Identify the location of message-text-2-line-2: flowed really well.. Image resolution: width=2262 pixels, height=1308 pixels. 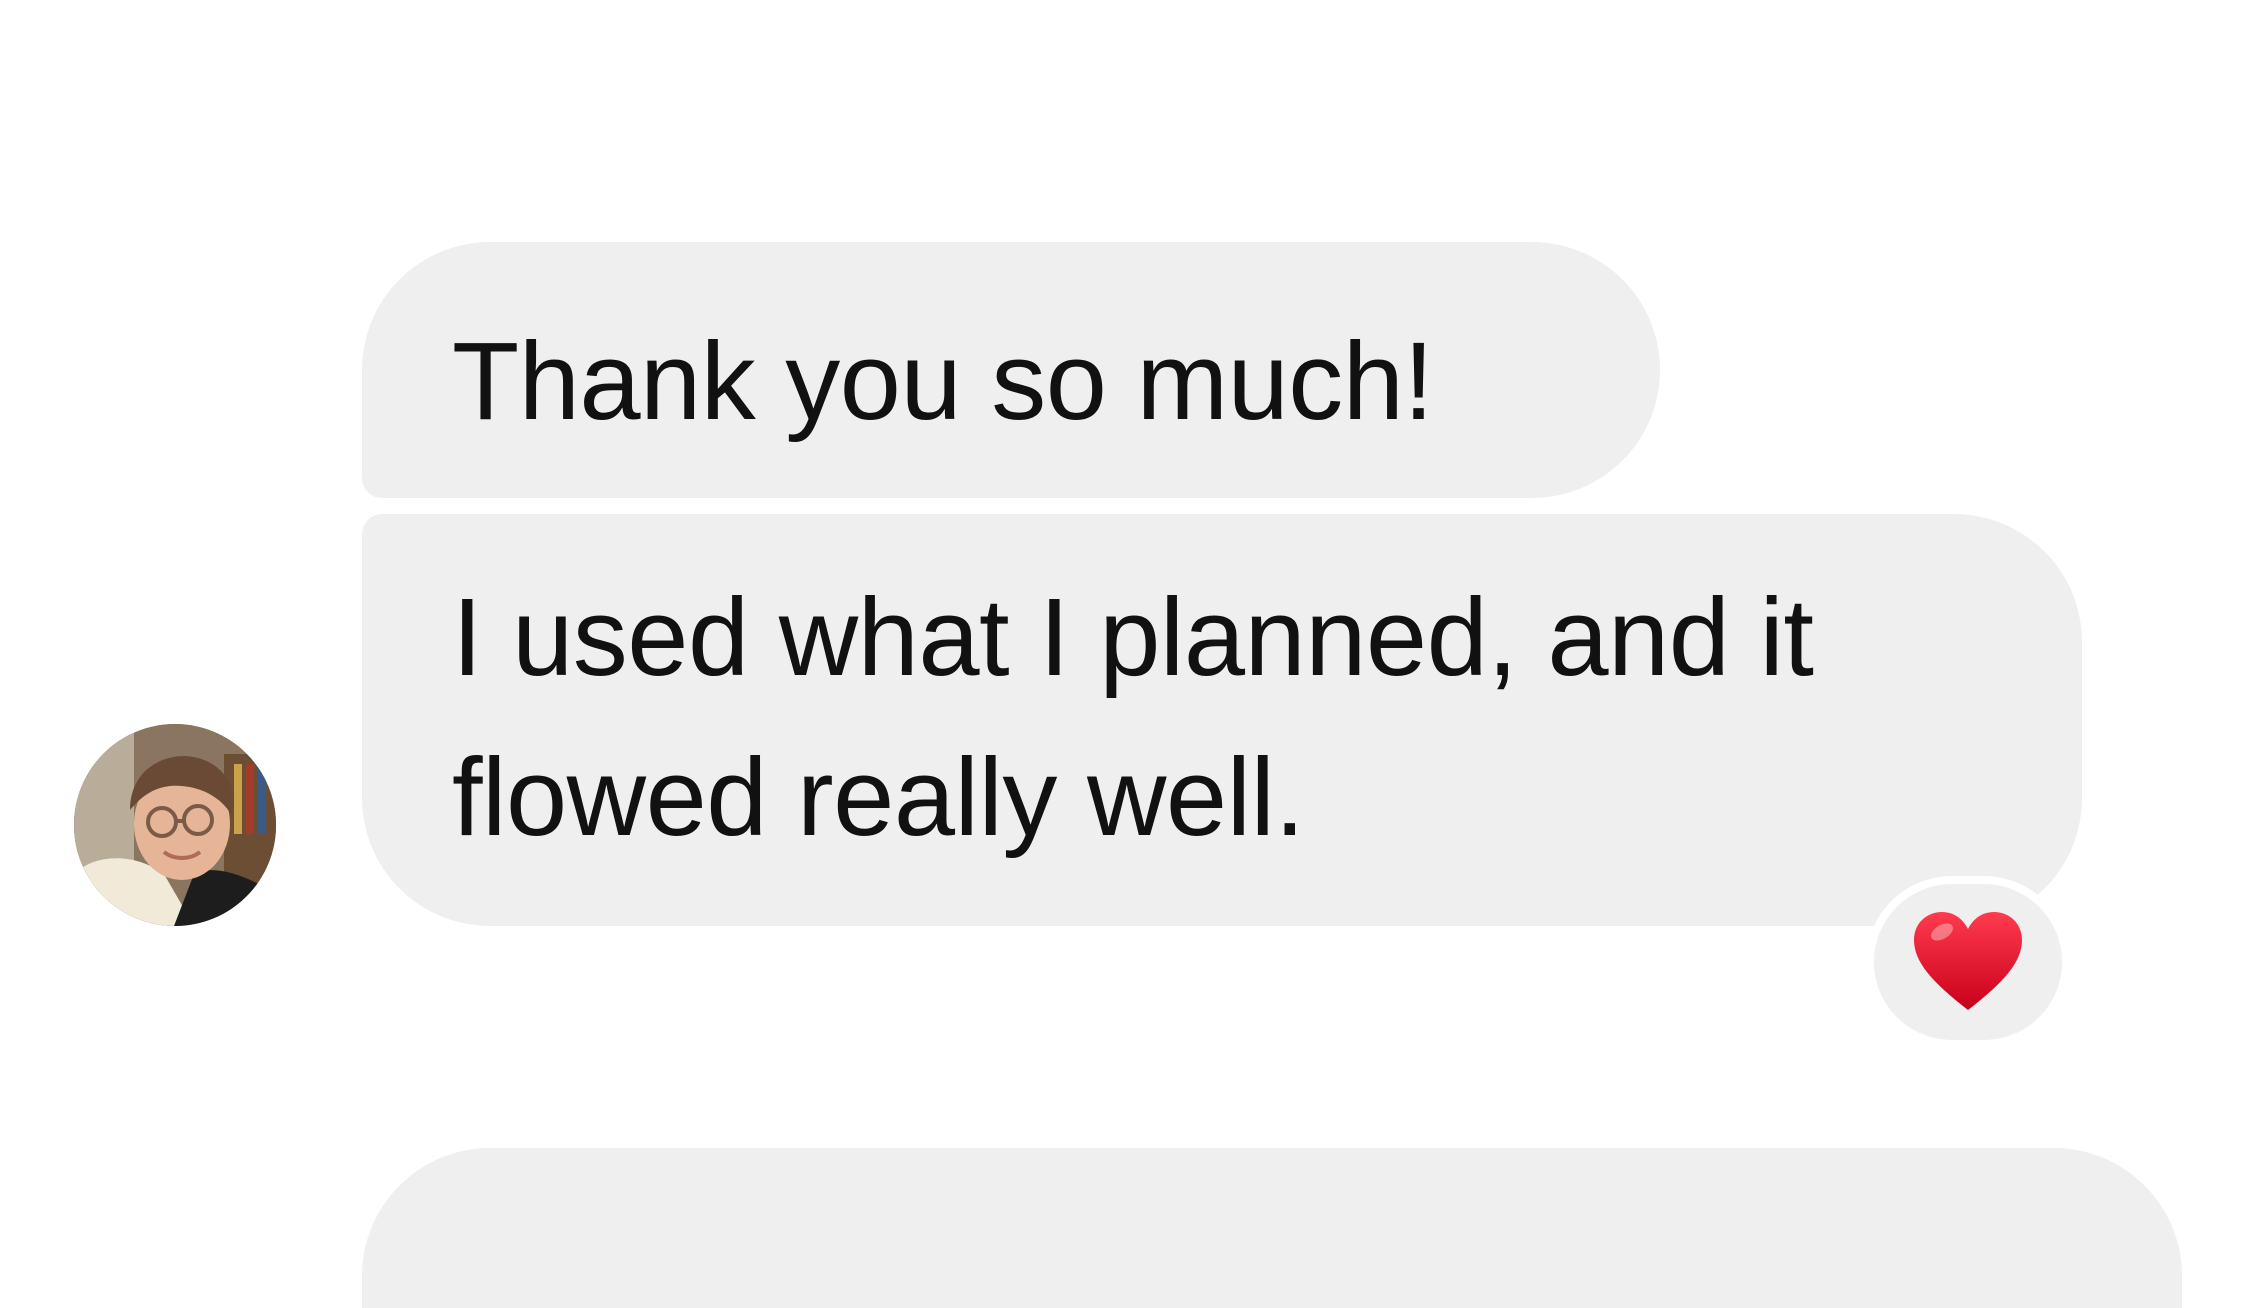
(878, 797).